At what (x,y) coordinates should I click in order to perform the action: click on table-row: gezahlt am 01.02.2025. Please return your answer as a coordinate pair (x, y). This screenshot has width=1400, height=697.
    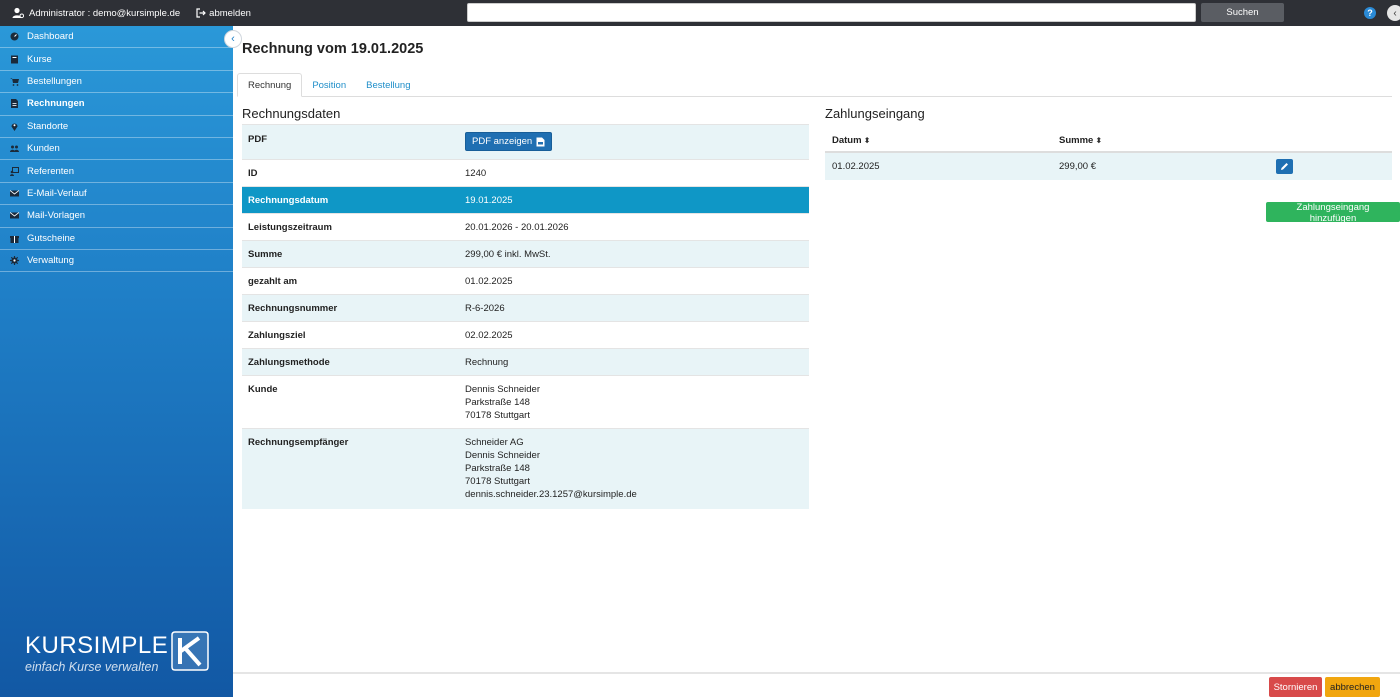
    Looking at the image, I should click on (525, 281).